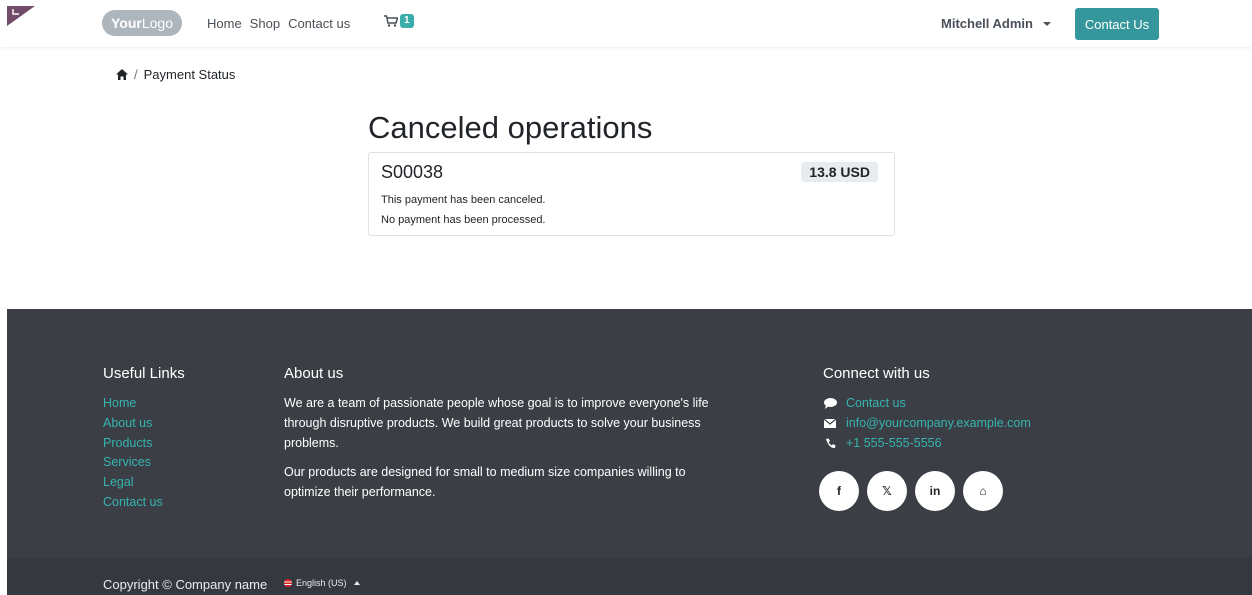  What do you see at coordinates (356, 583) in the screenshot?
I see `caret-up-icon` at bounding box center [356, 583].